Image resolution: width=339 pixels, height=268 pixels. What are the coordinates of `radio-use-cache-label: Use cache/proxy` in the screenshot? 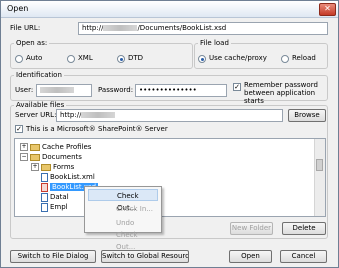 It's located at (238, 58).